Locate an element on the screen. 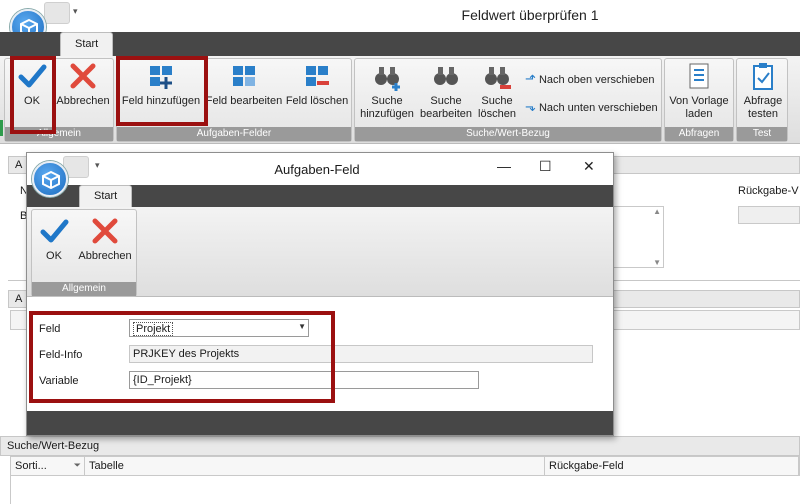  dialog-ok-label: OK is located at coordinates (54, 256).